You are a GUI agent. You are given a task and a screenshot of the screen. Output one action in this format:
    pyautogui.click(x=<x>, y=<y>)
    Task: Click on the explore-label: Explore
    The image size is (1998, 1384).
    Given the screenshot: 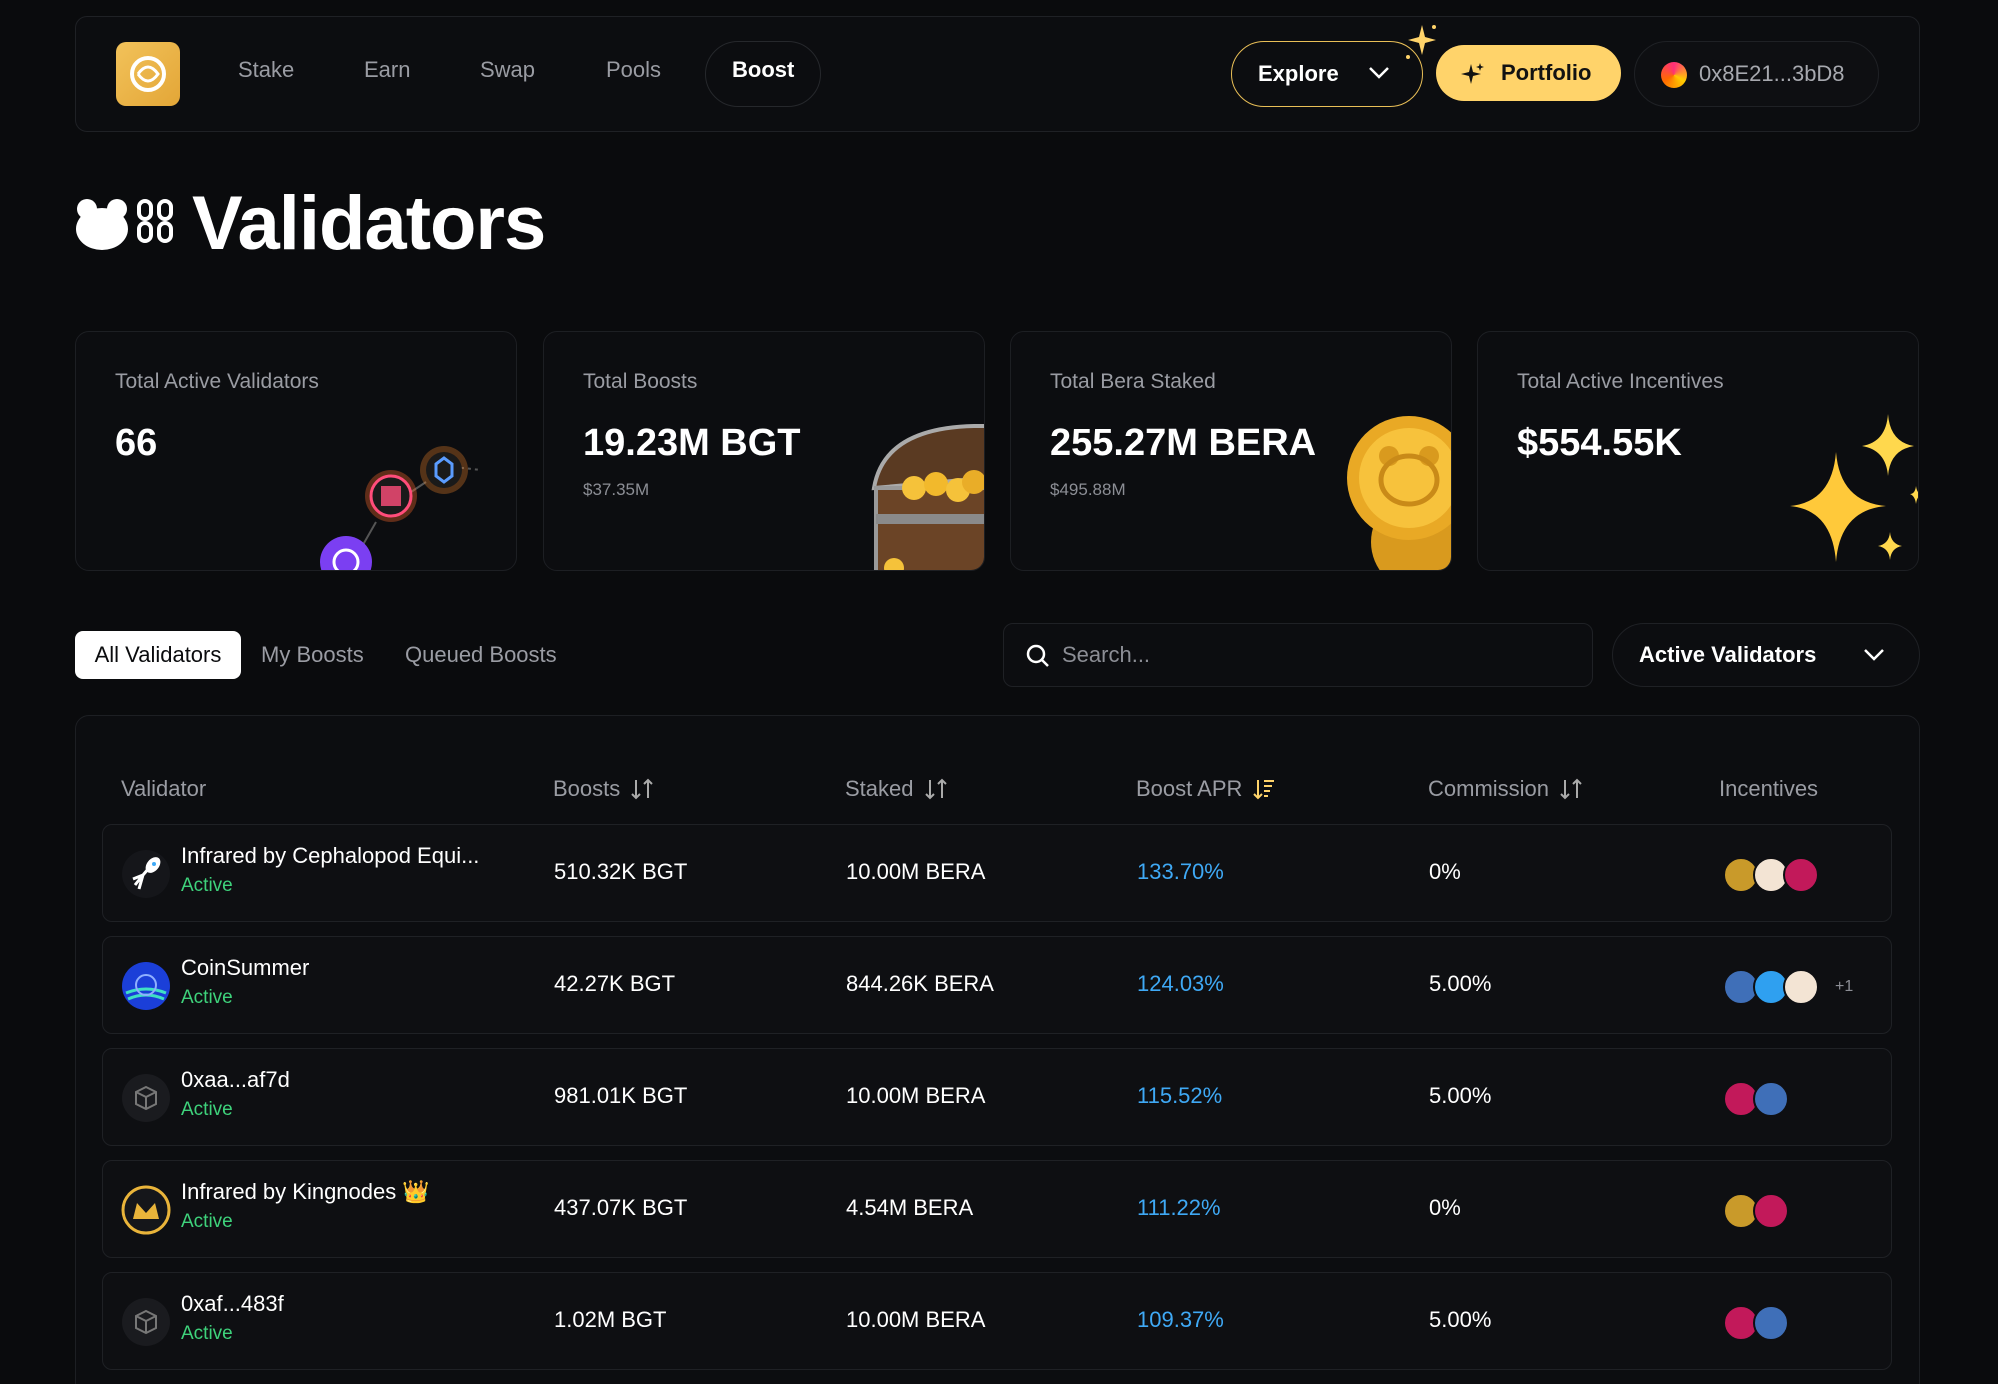 What is the action you would take?
    pyautogui.click(x=1298, y=73)
    